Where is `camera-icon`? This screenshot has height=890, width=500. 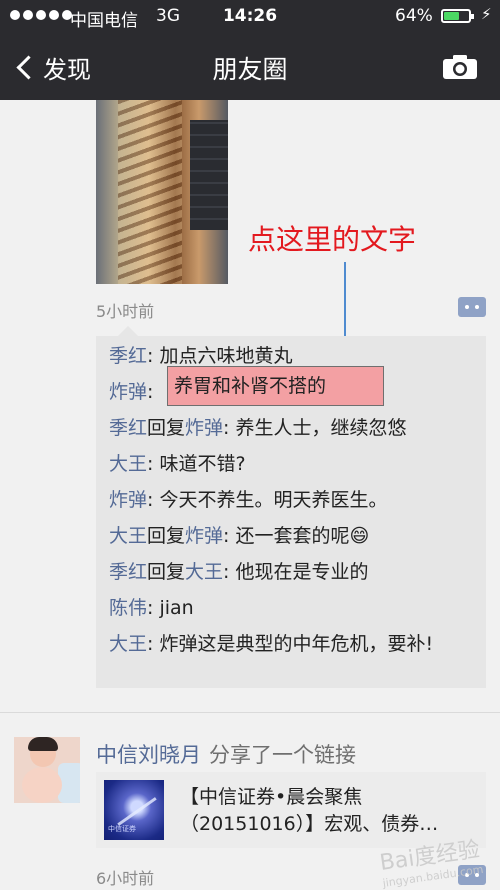
camera-icon is located at coordinates (460, 67).